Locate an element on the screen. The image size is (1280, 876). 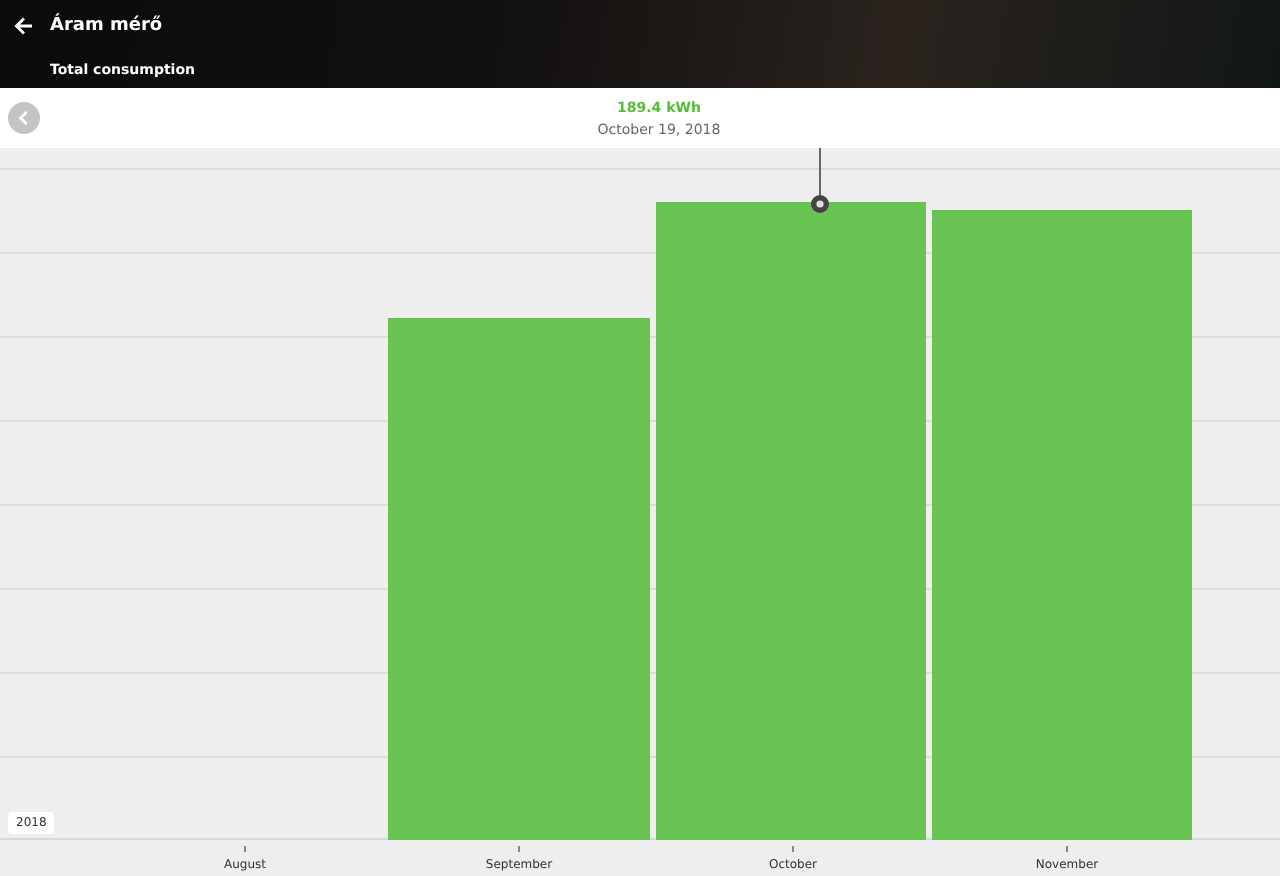
page-title: Áram mérő is located at coordinates (106, 26).